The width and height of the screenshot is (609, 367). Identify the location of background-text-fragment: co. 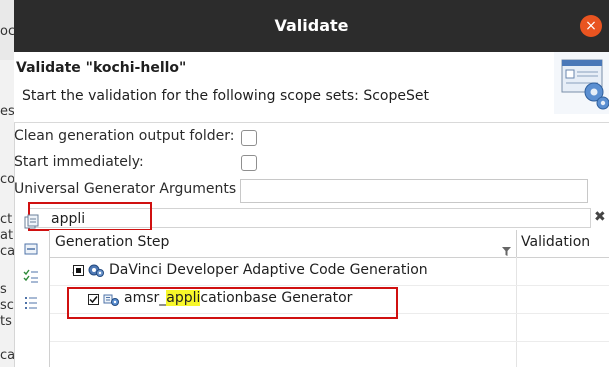
(7, 179).